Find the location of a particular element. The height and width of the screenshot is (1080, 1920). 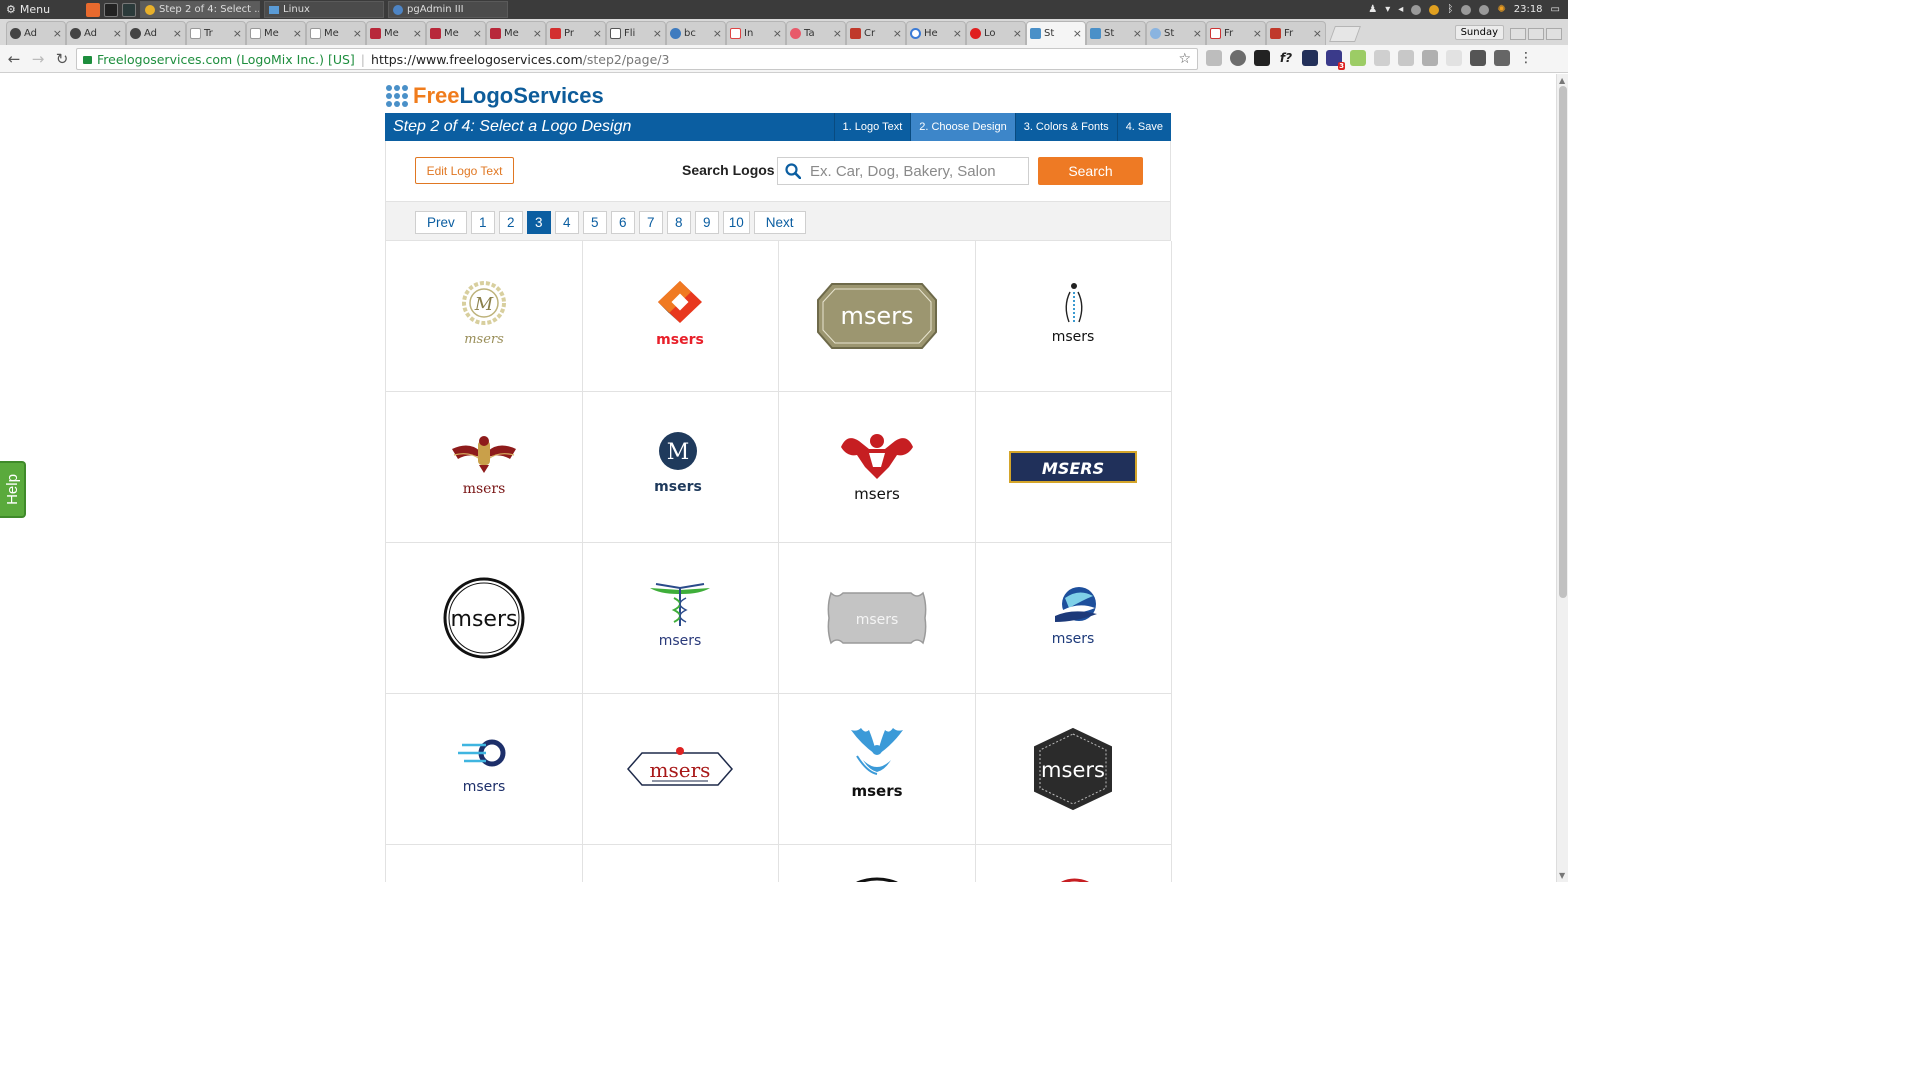

gear-extension-icon is located at coordinates (1454, 58).